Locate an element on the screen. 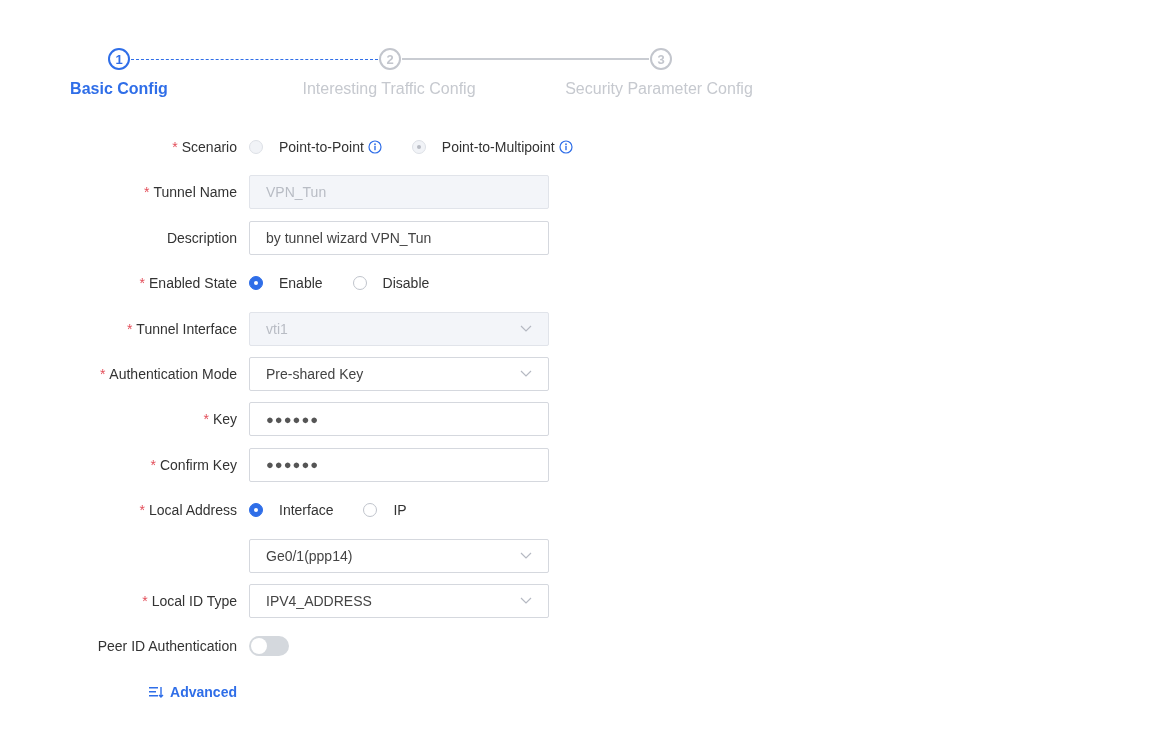 This screenshot has height=756, width=1152. radio-option: Enable is located at coordinates (286, 283).